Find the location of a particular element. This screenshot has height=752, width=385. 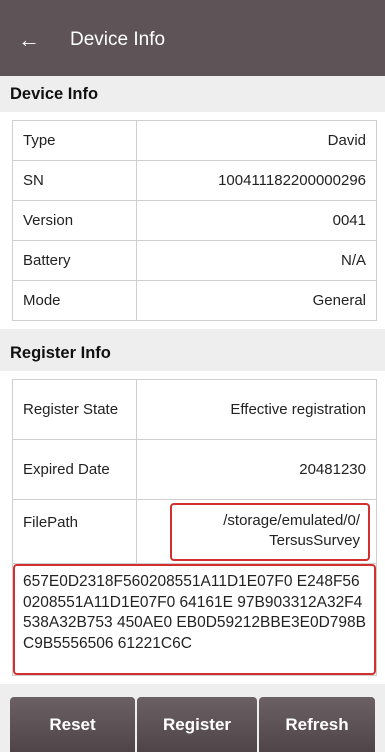

row-battery: Battery N/A is located at coordinates (194, 261).